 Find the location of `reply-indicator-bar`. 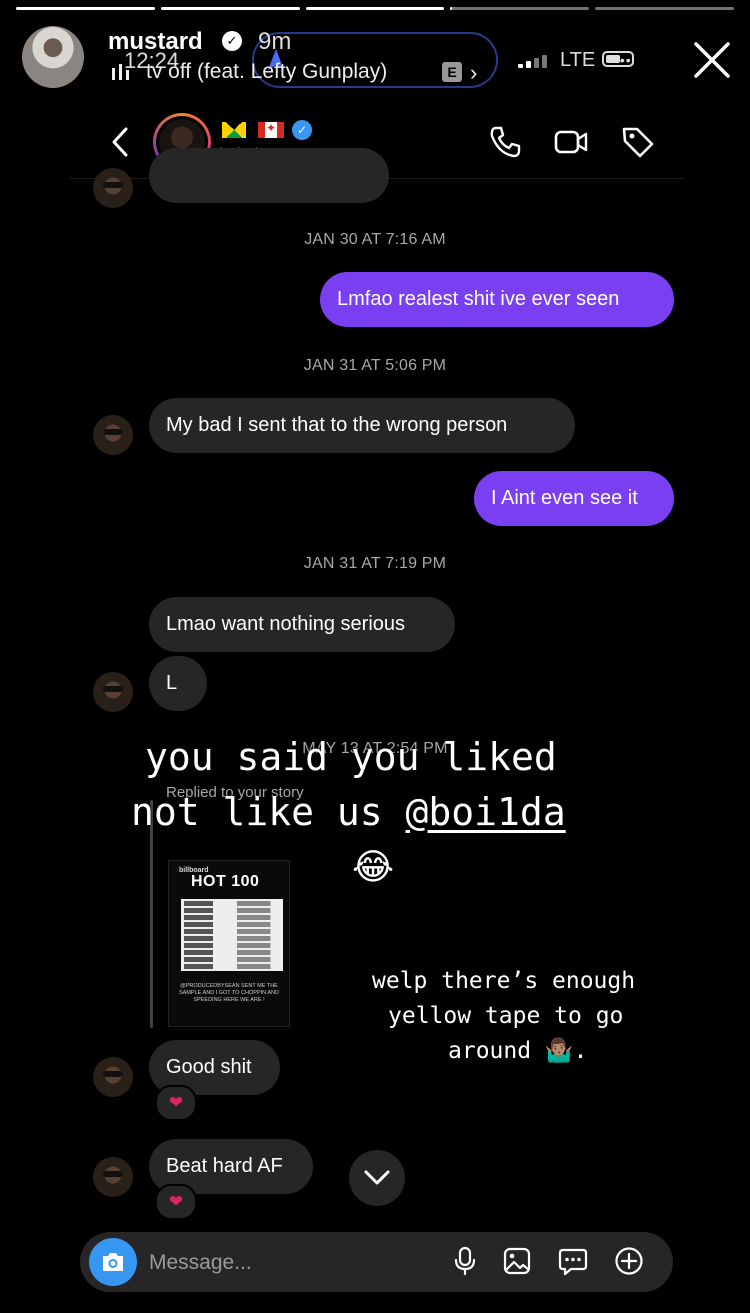

reply-indicator-bar is located at coordinates (151, 914).